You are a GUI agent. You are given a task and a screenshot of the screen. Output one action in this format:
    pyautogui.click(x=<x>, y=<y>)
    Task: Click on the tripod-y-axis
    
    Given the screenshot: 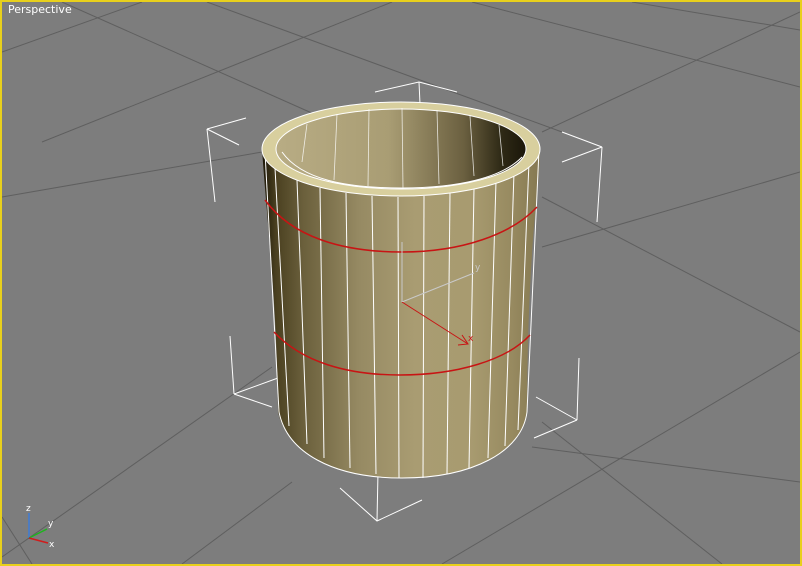 What is the action you would take?
    pyautogui.click(x=38, y=533)
    